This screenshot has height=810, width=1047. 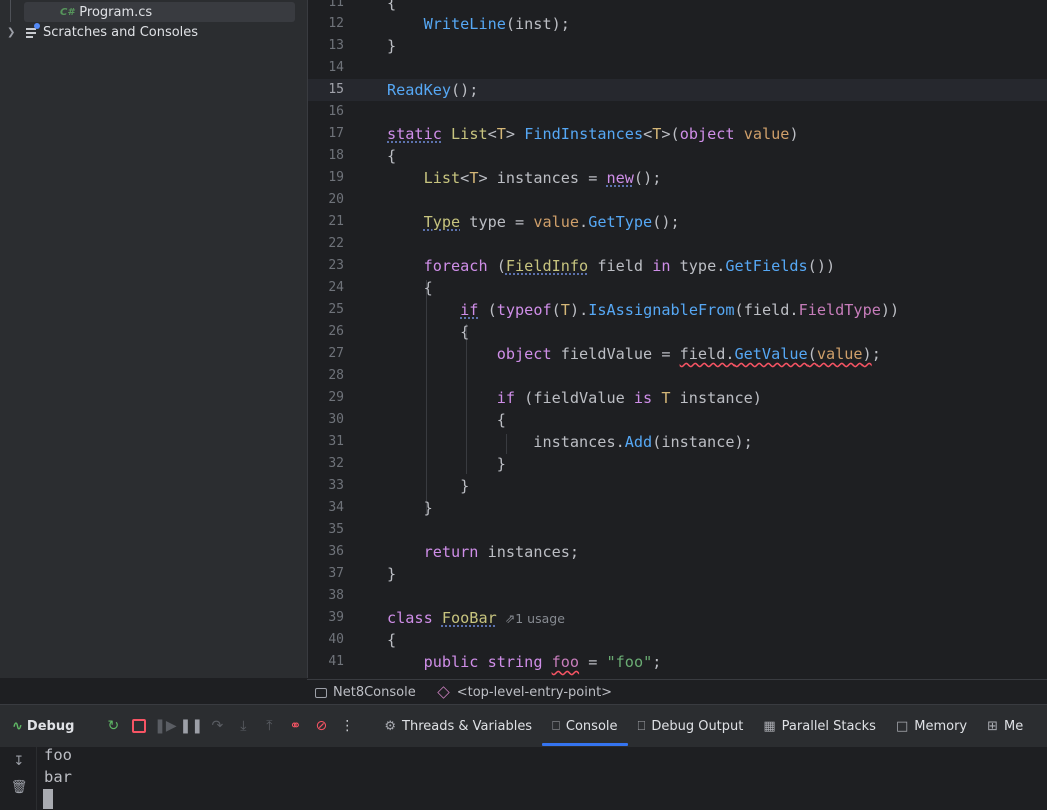 I want to click on code-line: 31 instances.Add(instance);, so click(x=540, y=442).